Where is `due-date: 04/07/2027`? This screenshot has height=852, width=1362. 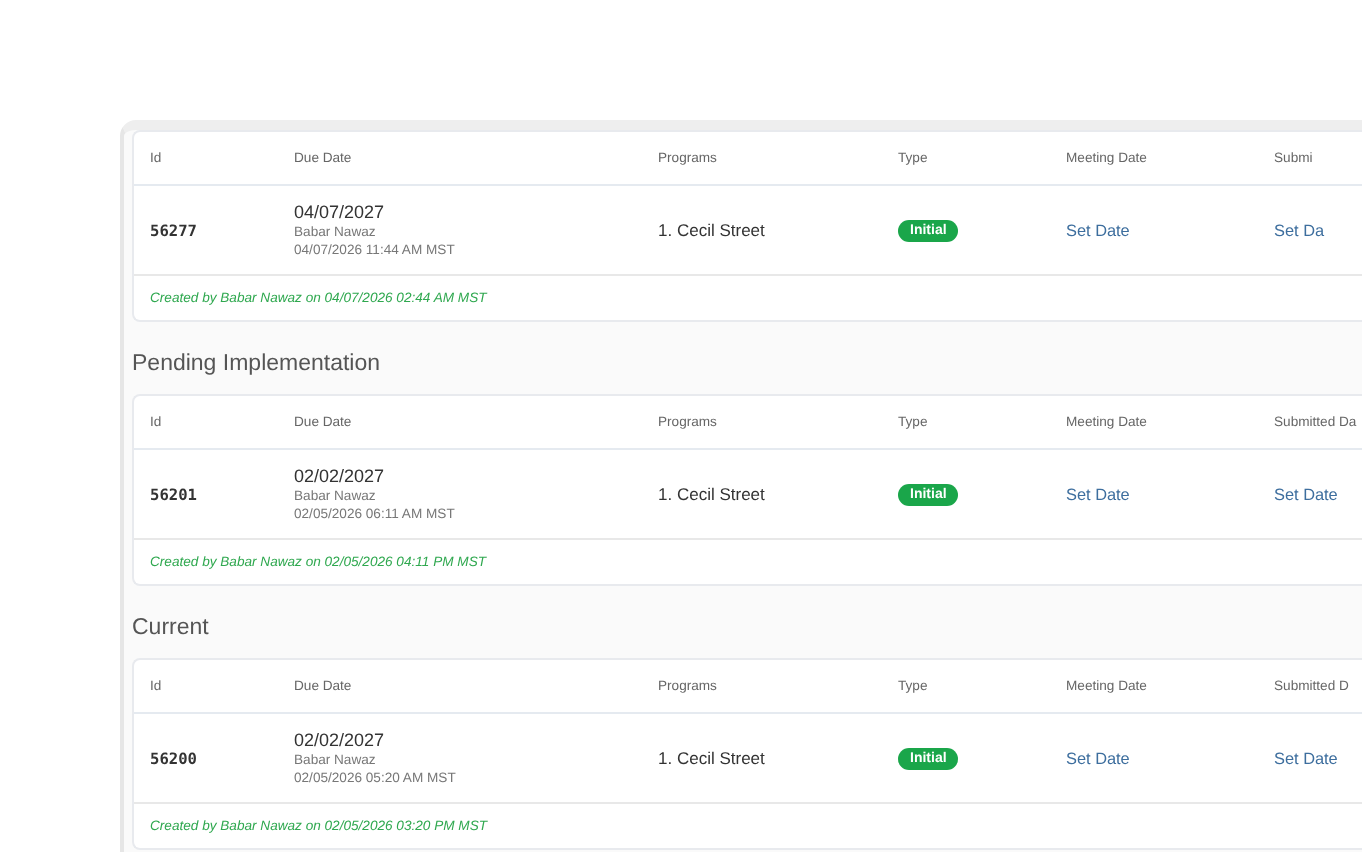
due-date: 04/07/2027 is located at coordinates (340, 212).